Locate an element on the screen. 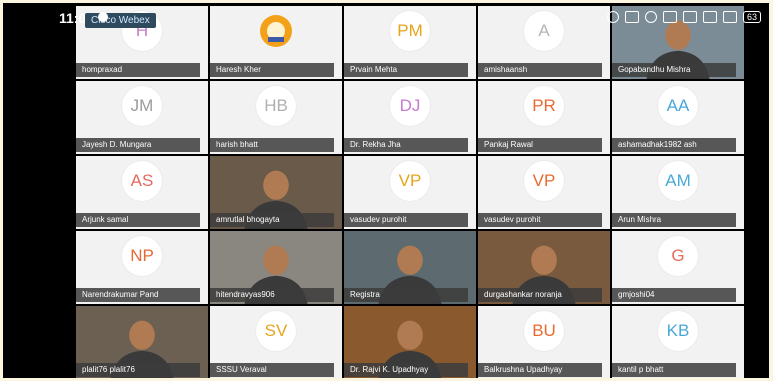  participant-name: Arjunk samal is located at coordinates (138, 220).